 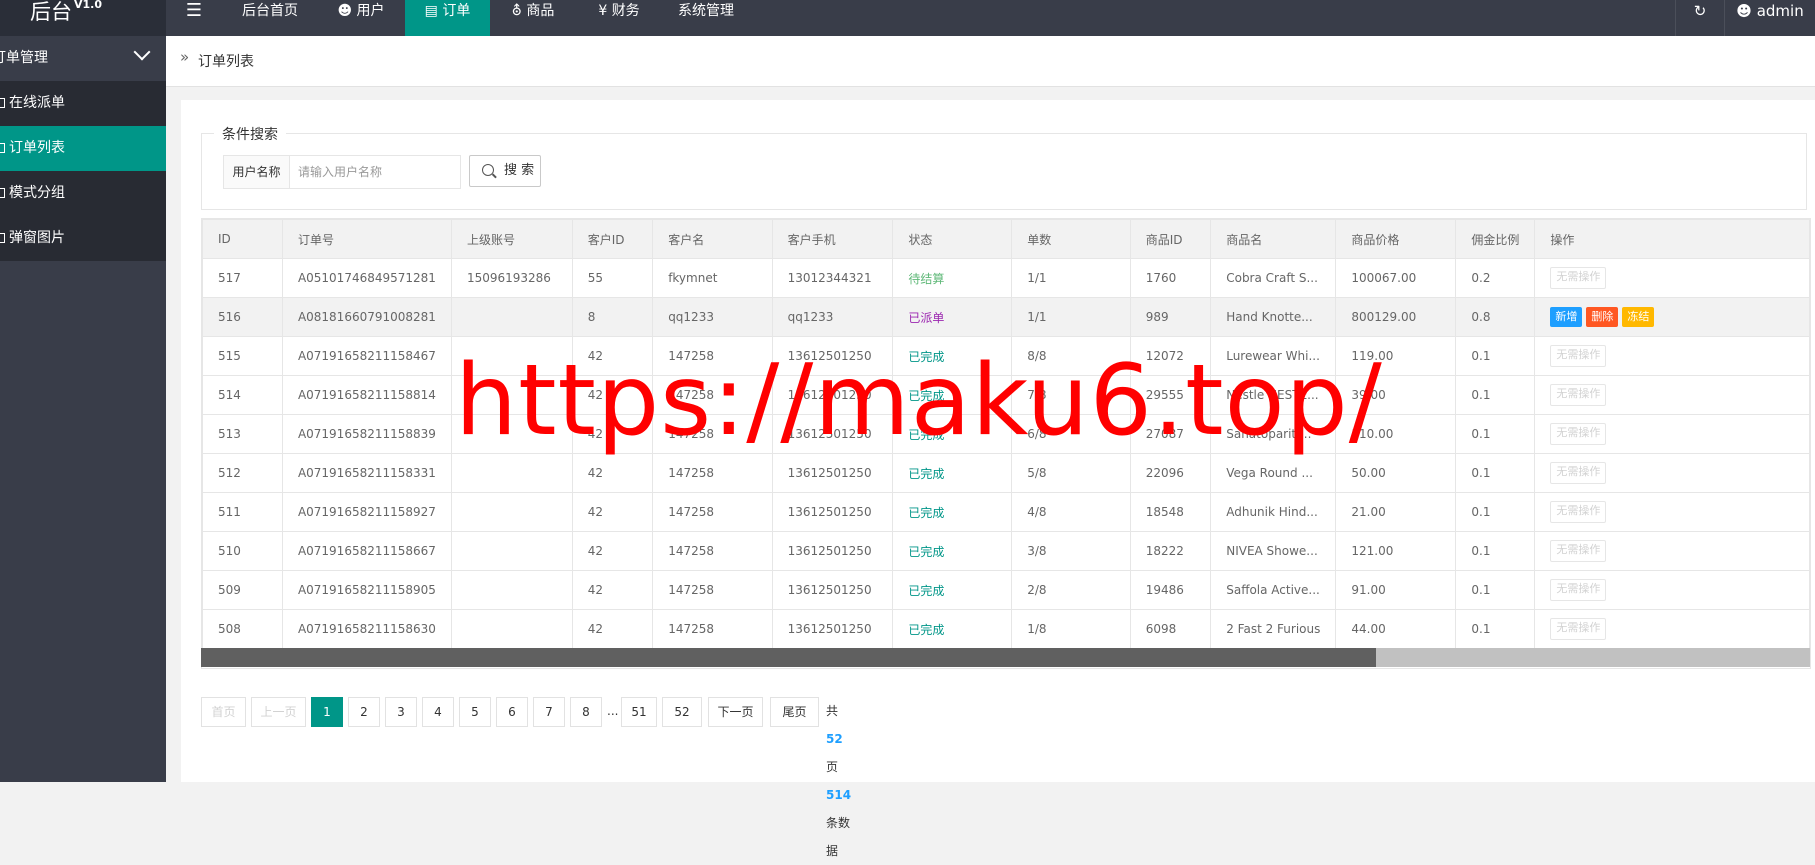 What do you see at coordinates (361, 18) in the screenshot?
I see `nav-users: ☻ 用户` at bounding box center [361, 18].